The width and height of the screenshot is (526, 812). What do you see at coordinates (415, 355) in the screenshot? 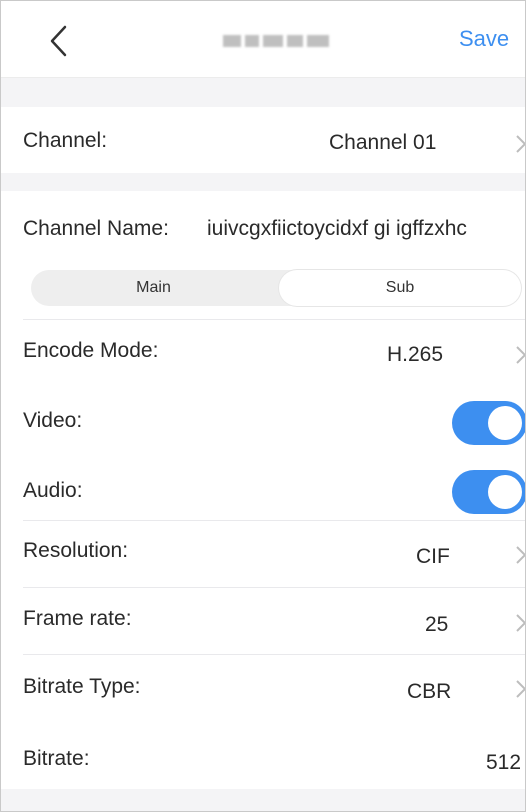
I see `encode-mode-value: H.265` at bounding box center [415, 355].